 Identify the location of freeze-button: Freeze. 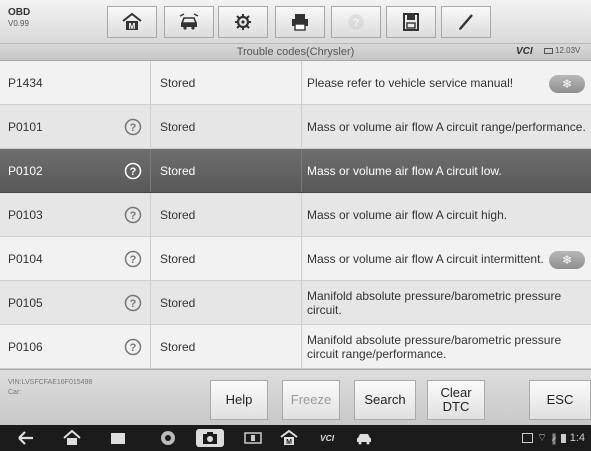
(311, 400).